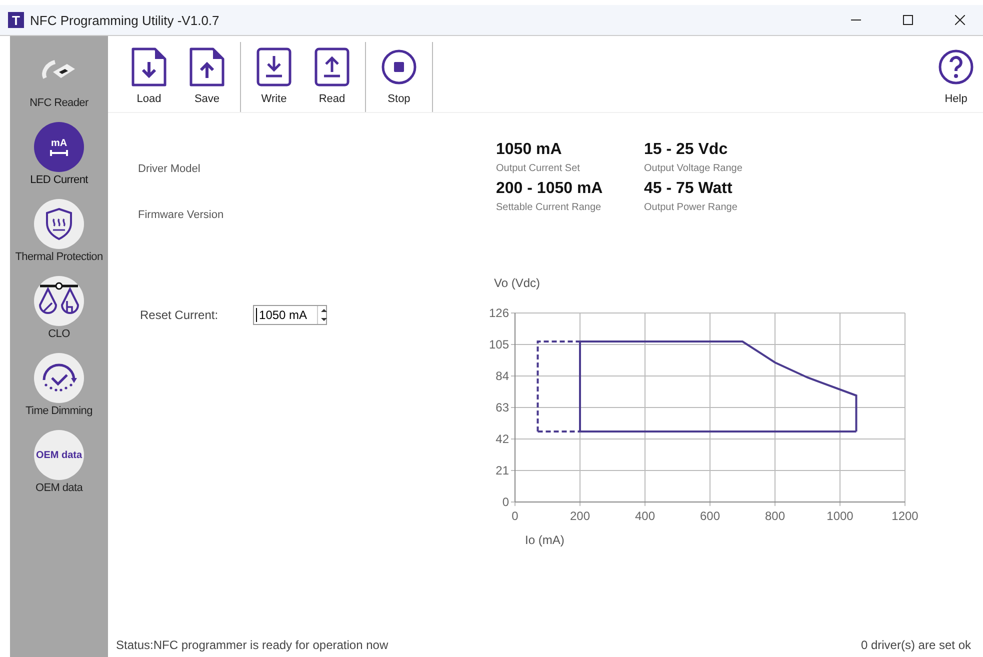  Describe the element at coordinates (502, 376) in the screenshot. I see `y-tick-label: 84` at that location.